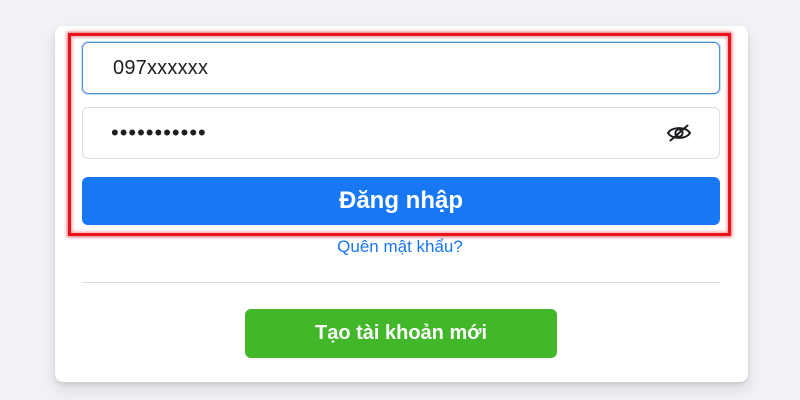 Image resolution: width=800 pixels, height=400 pixels. I want to click on login-button: Đăng nhập, so click(401, 201).